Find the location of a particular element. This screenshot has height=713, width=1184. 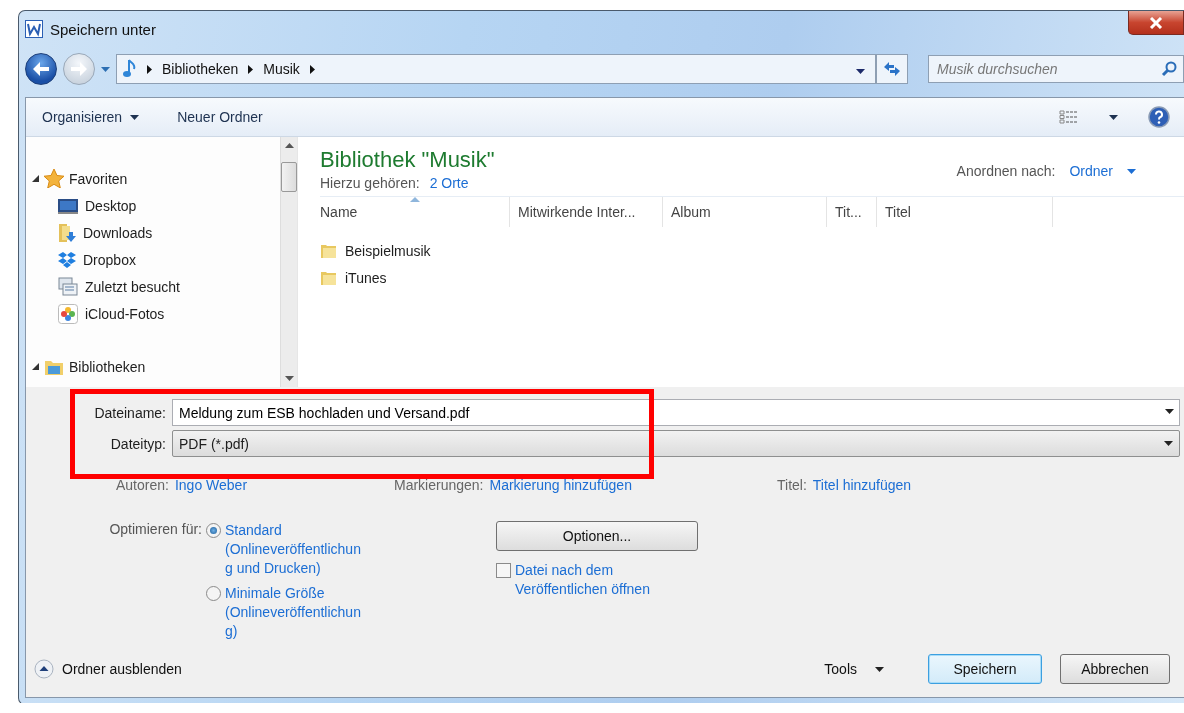

help-icon is located at coordinates (1159, 117).